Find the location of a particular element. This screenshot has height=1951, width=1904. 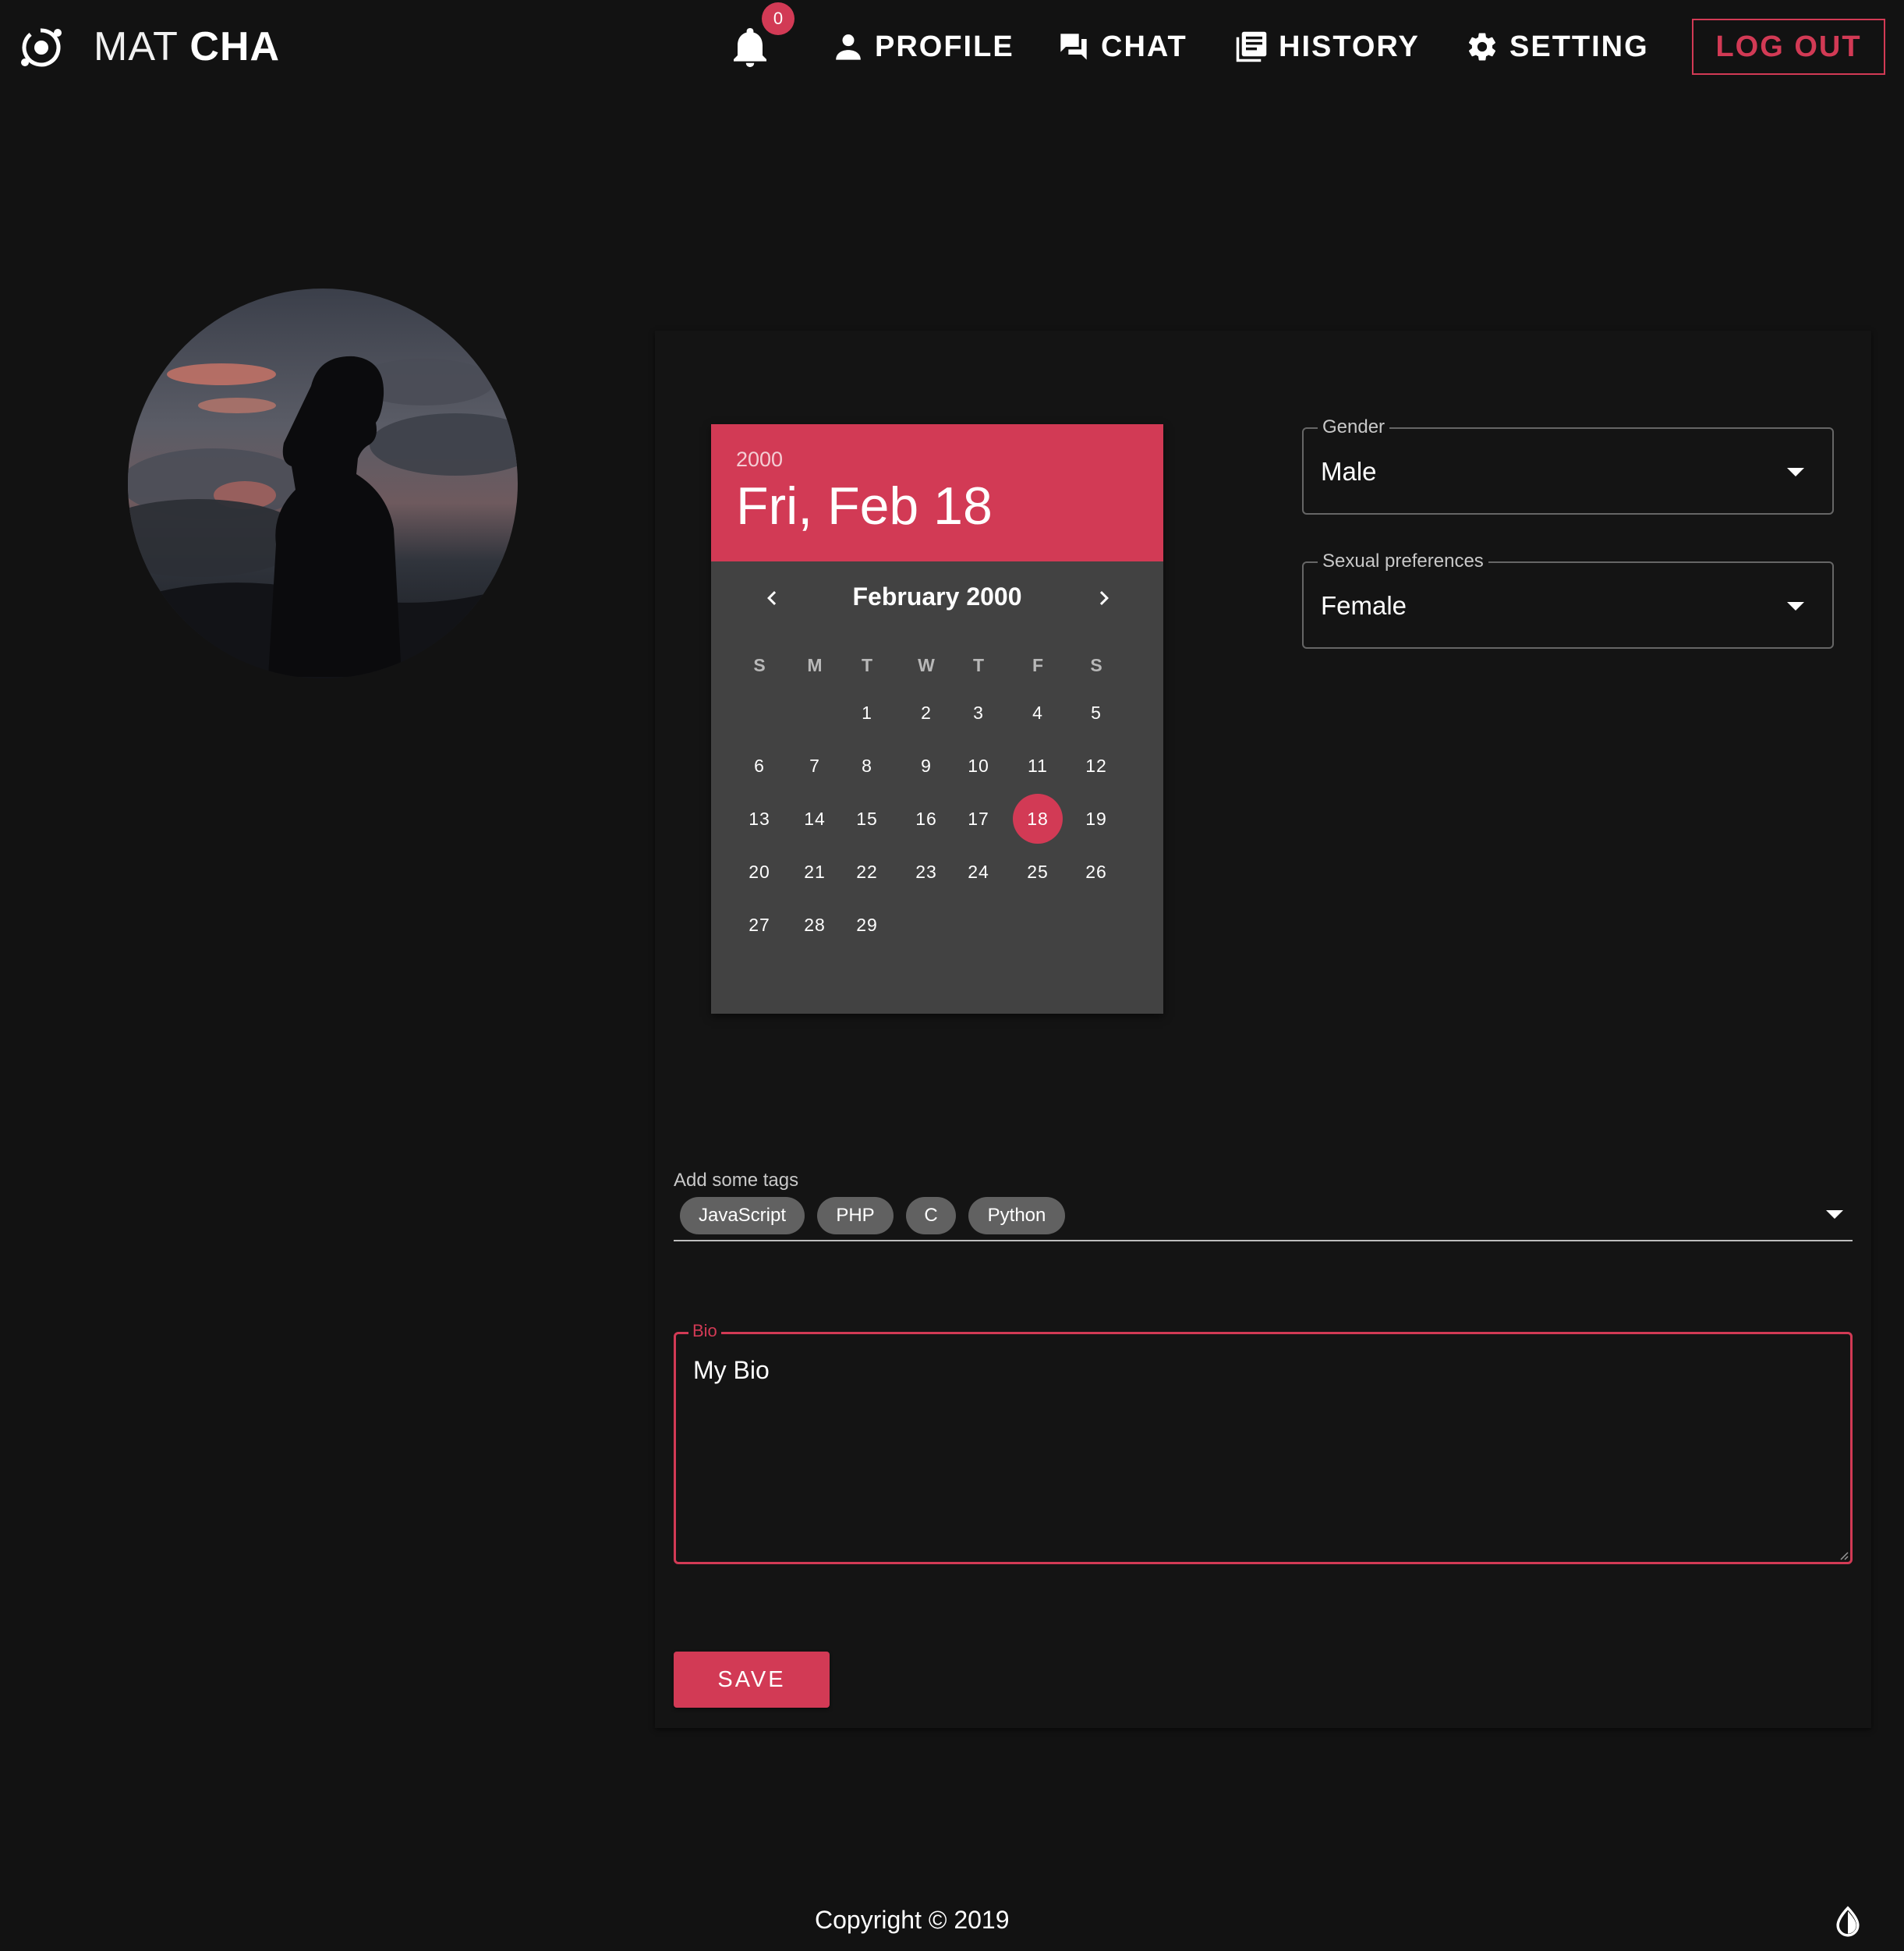

tag-chip: C is located at coordinates (931, 1215).